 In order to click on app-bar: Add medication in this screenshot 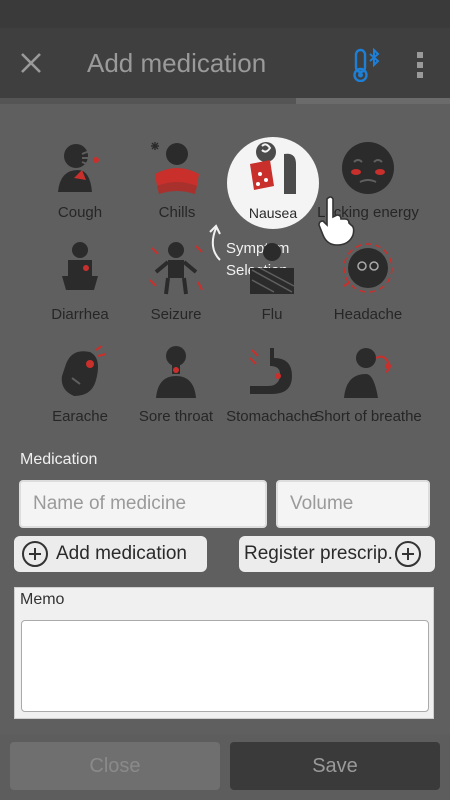, I will do `click(225, 63)`.